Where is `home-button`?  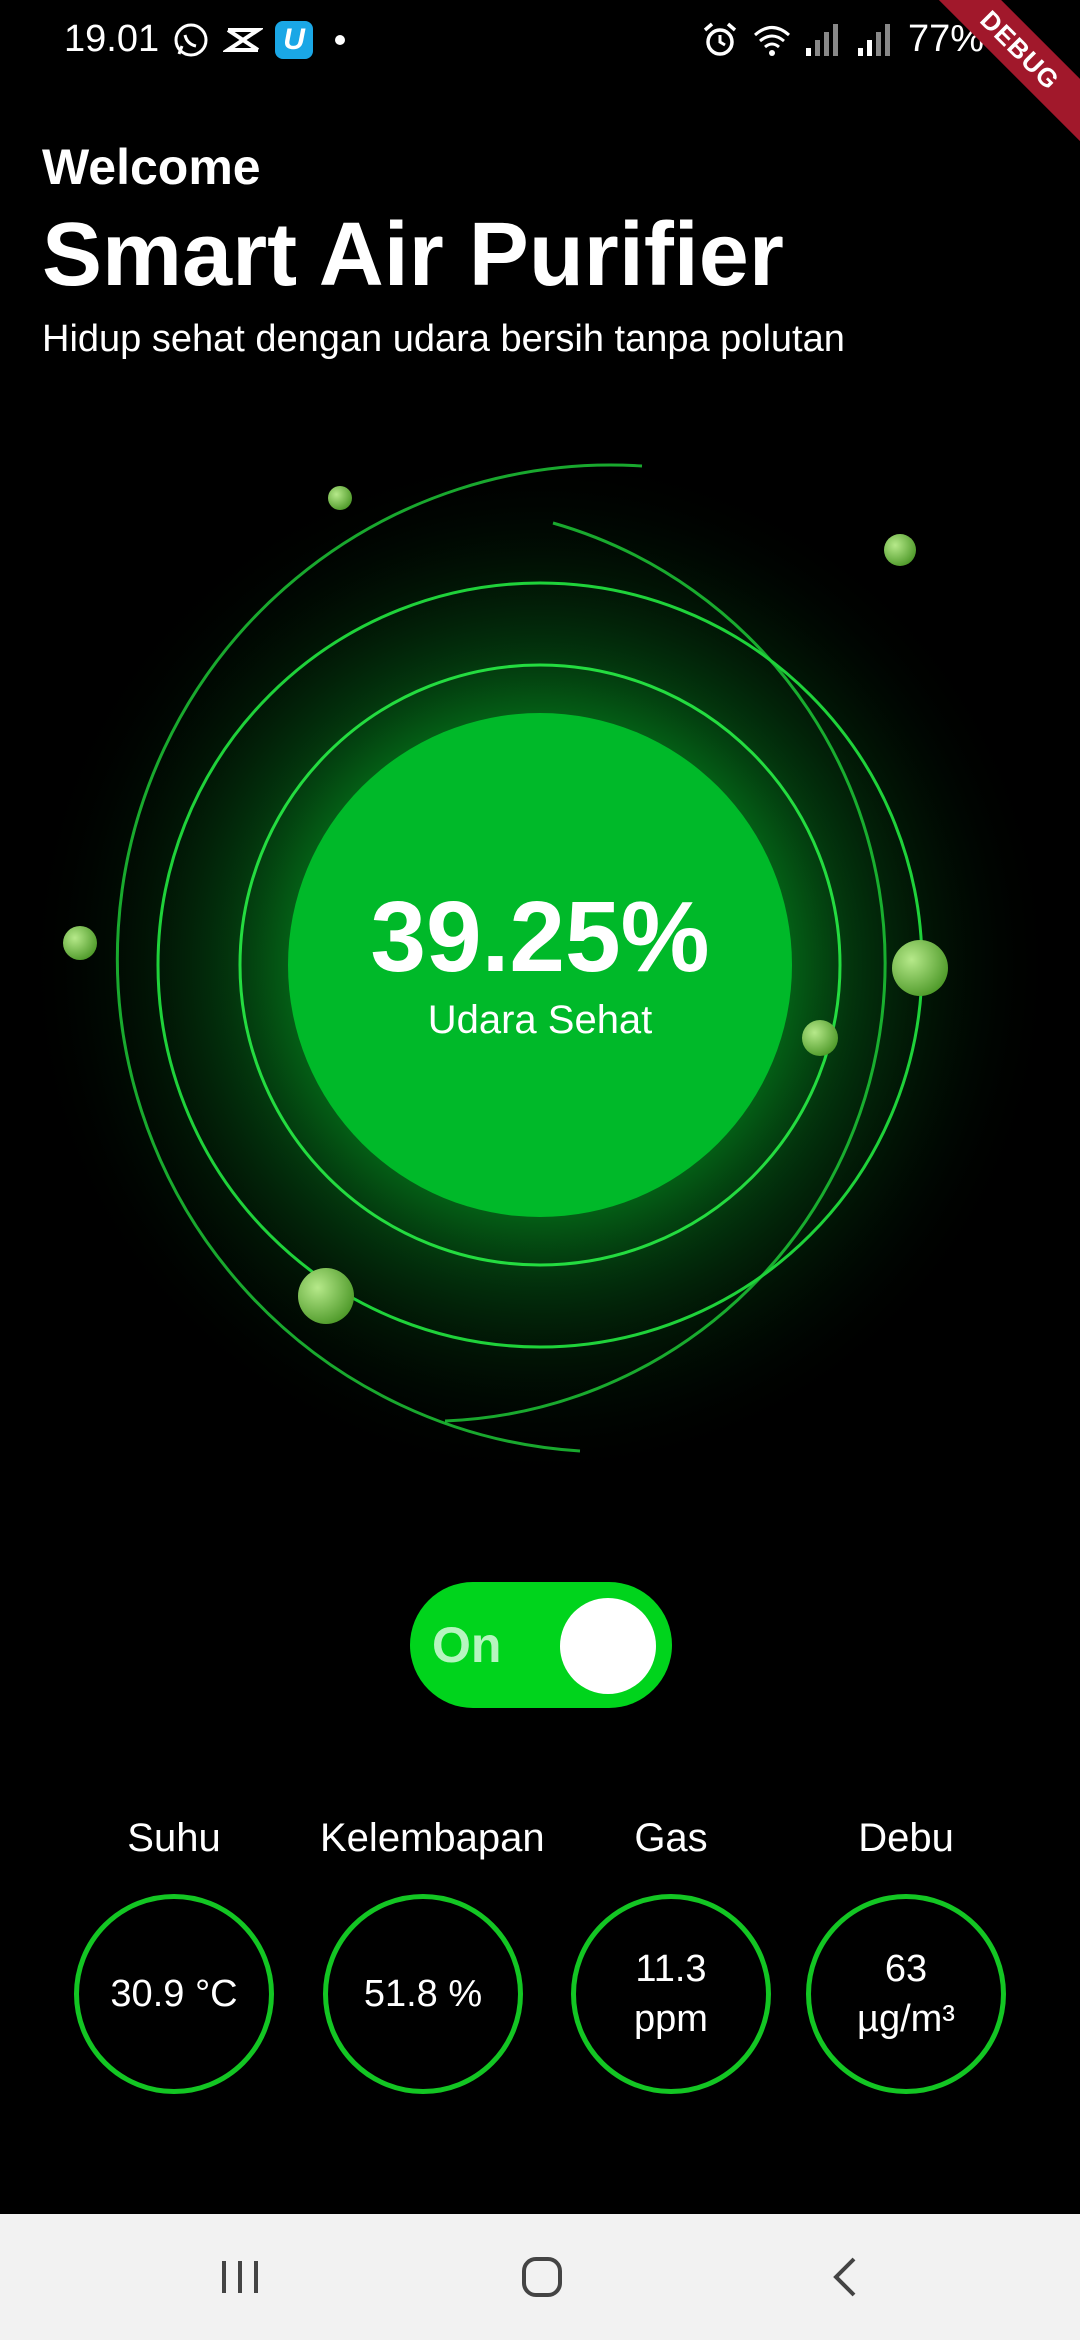
home-button is located at coordinates (542, 2277).